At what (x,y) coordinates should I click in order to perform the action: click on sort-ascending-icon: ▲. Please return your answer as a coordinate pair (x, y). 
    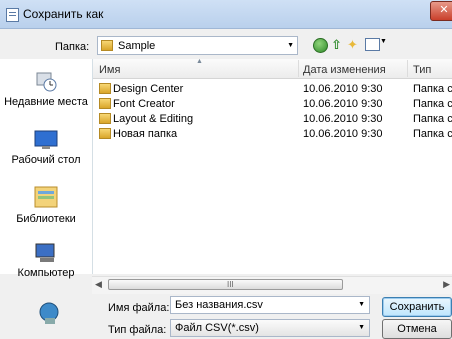
    Looking at the image, I should click on (199, 61).